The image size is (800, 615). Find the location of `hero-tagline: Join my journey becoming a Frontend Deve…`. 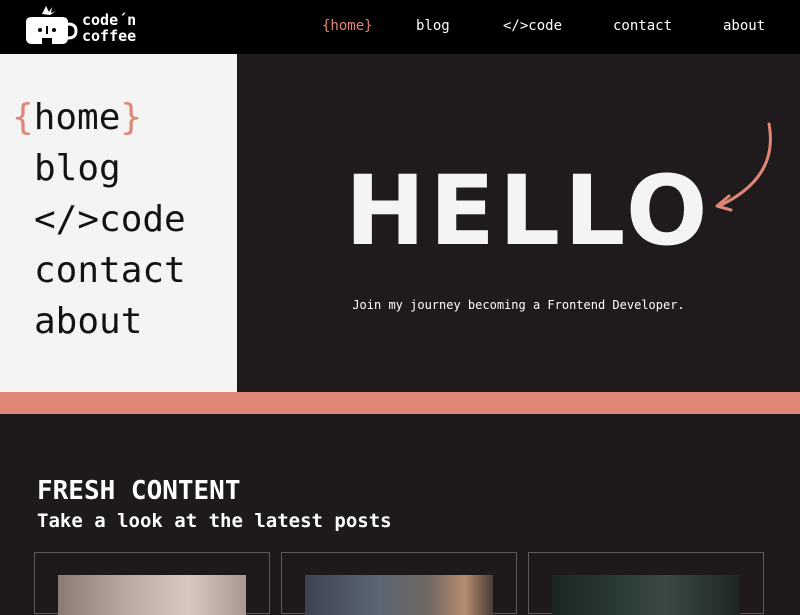

hero-tagline: Join my journey becoming a Frontend Deve… is located at coordinates (518, 305).